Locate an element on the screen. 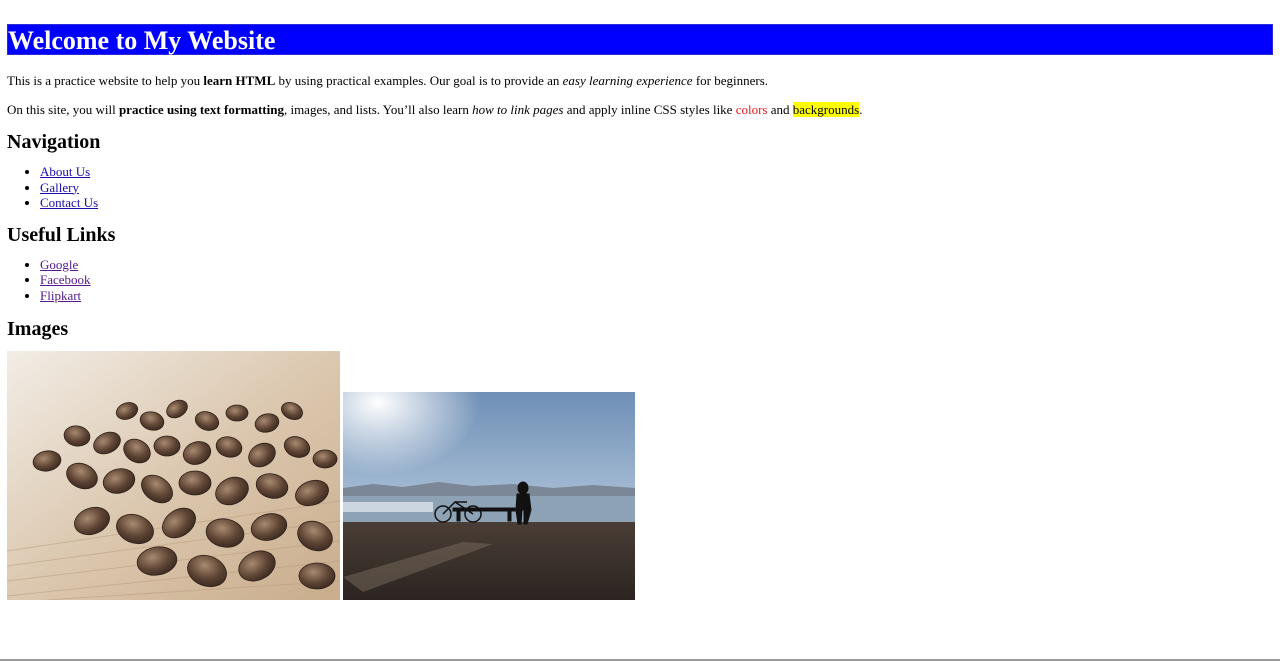 The width and height of the screenshot is (1280, 661). p1-bold: learn HTML is located at coordinates (239, 80).